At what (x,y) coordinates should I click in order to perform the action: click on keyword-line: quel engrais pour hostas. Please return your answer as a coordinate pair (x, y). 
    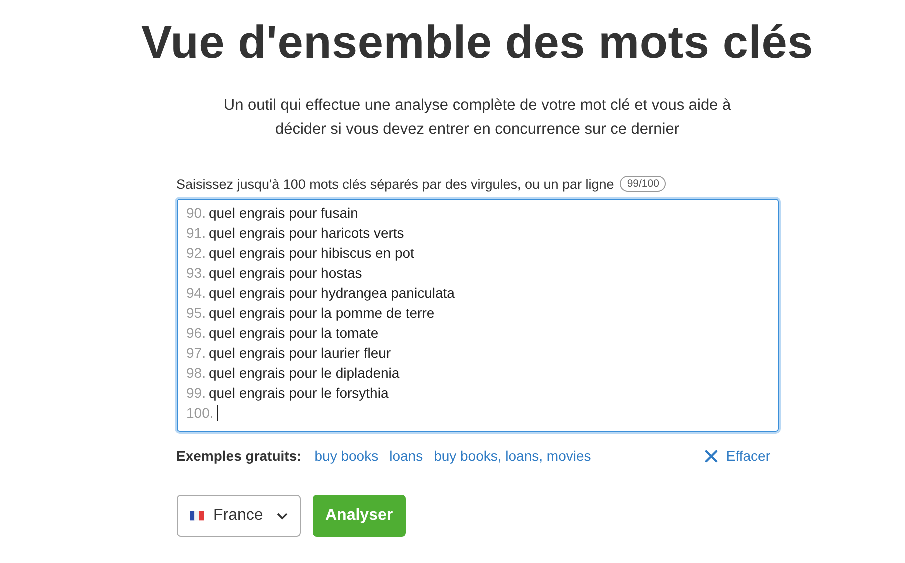
    Looking at the image, I should click on (285, 273).